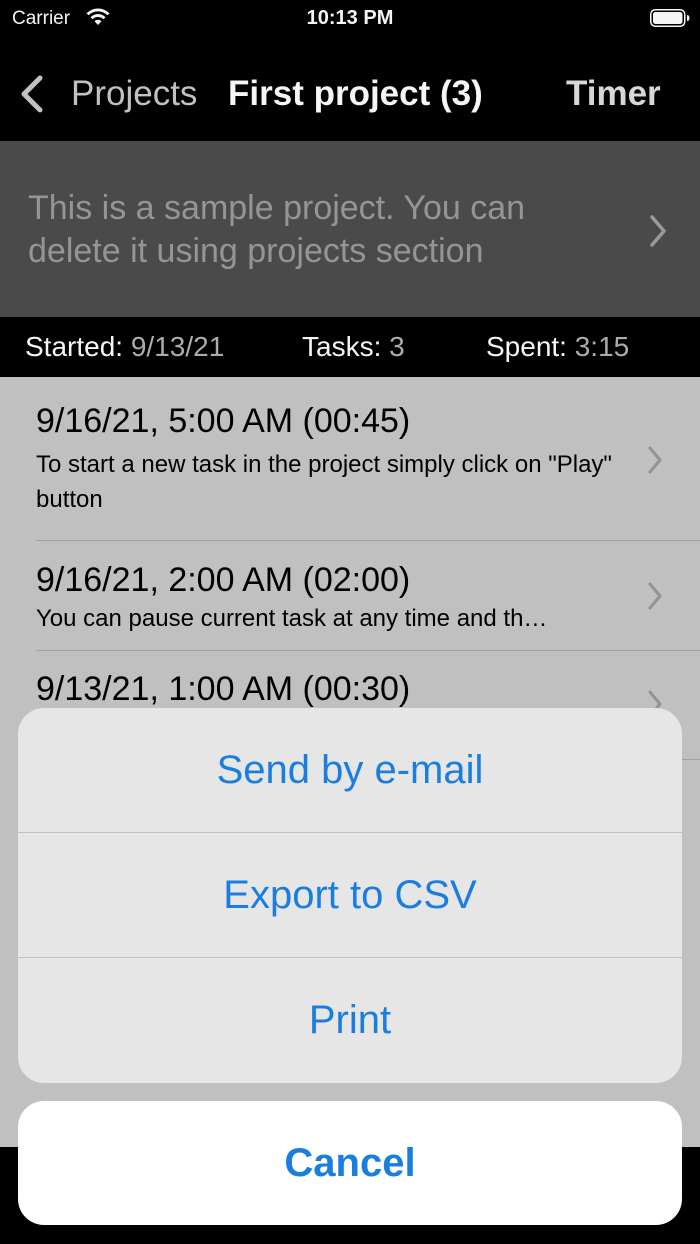 Image resolution: width=700 pixels, height=1244 pixels. I want to click on print-button: Print, so click(350, 1020).